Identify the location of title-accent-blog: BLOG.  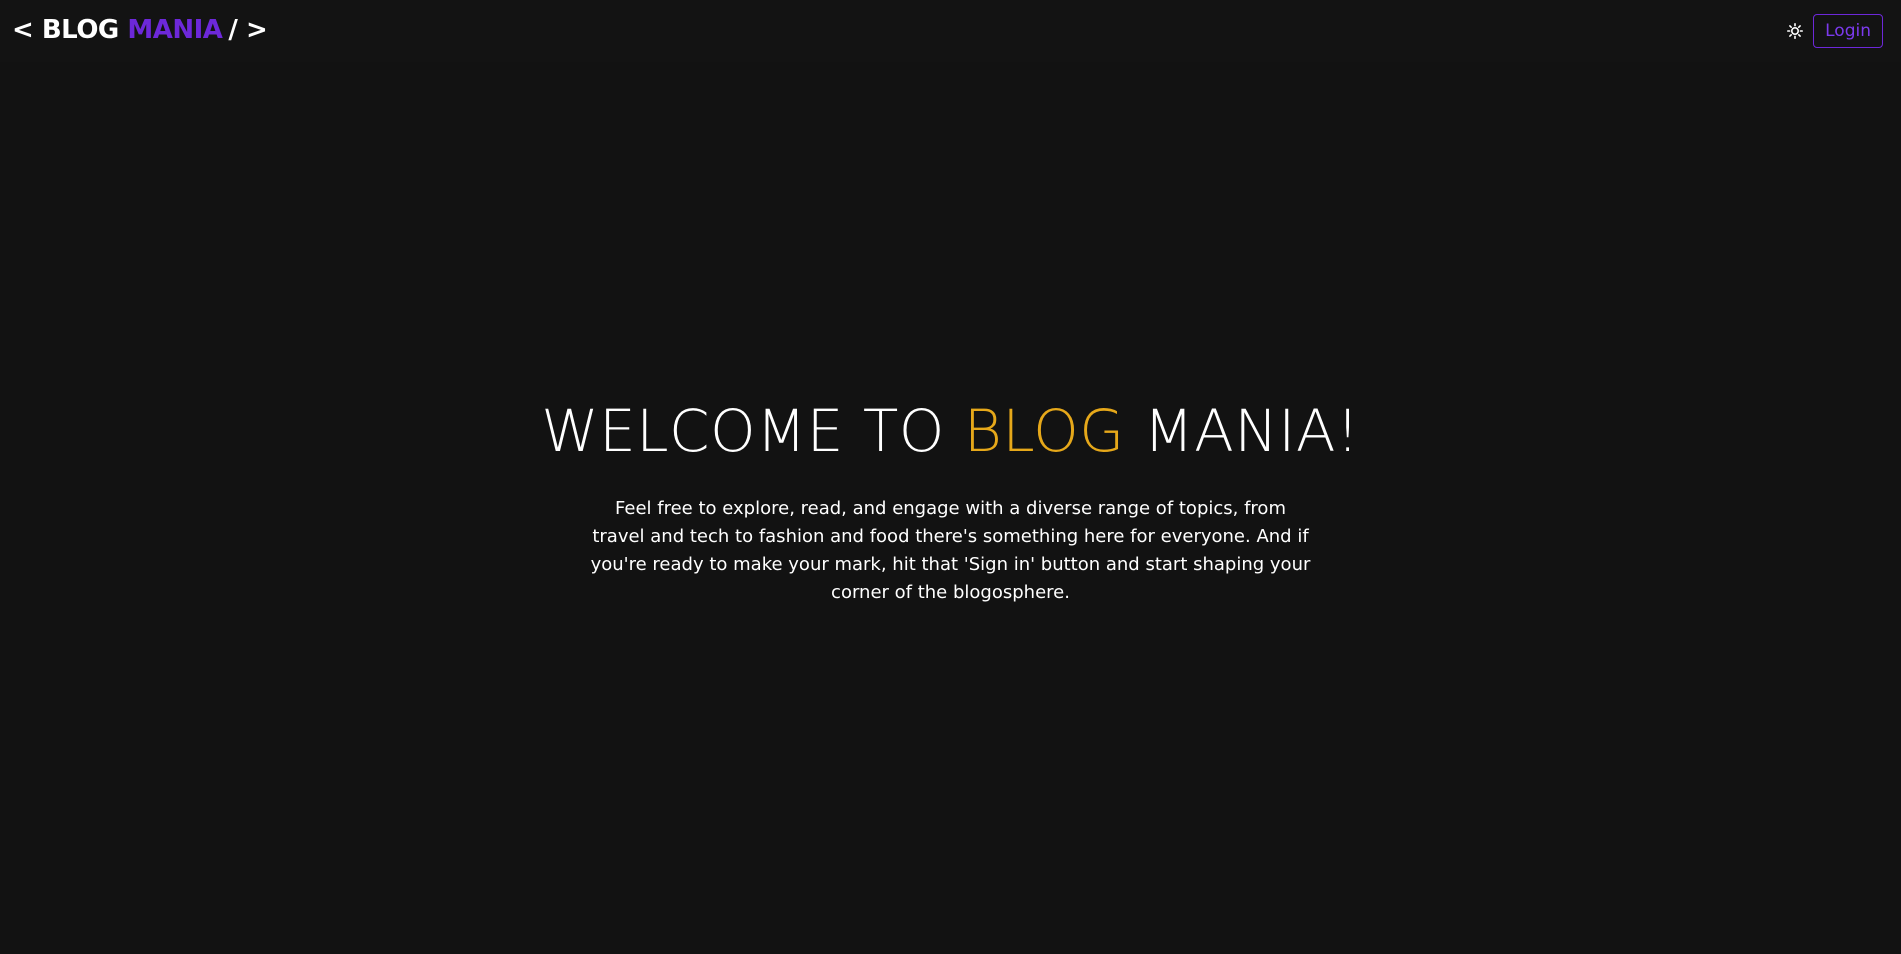
(1044, 431).